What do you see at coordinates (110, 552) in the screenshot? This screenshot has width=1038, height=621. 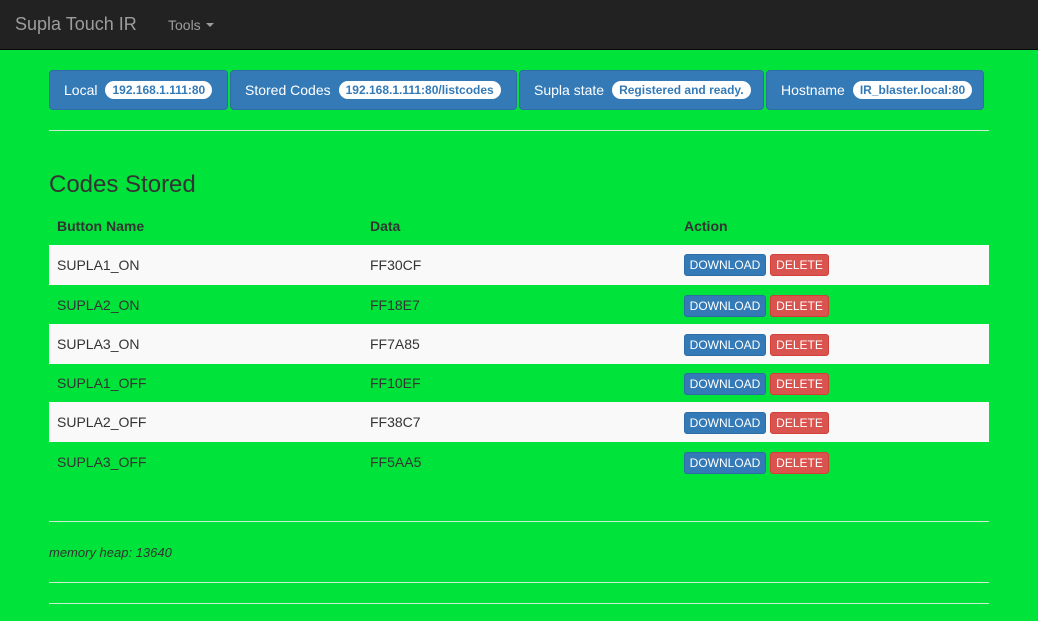 I see `memory-heap-text: memory heap: 13640` at bounding box center [110, 552].